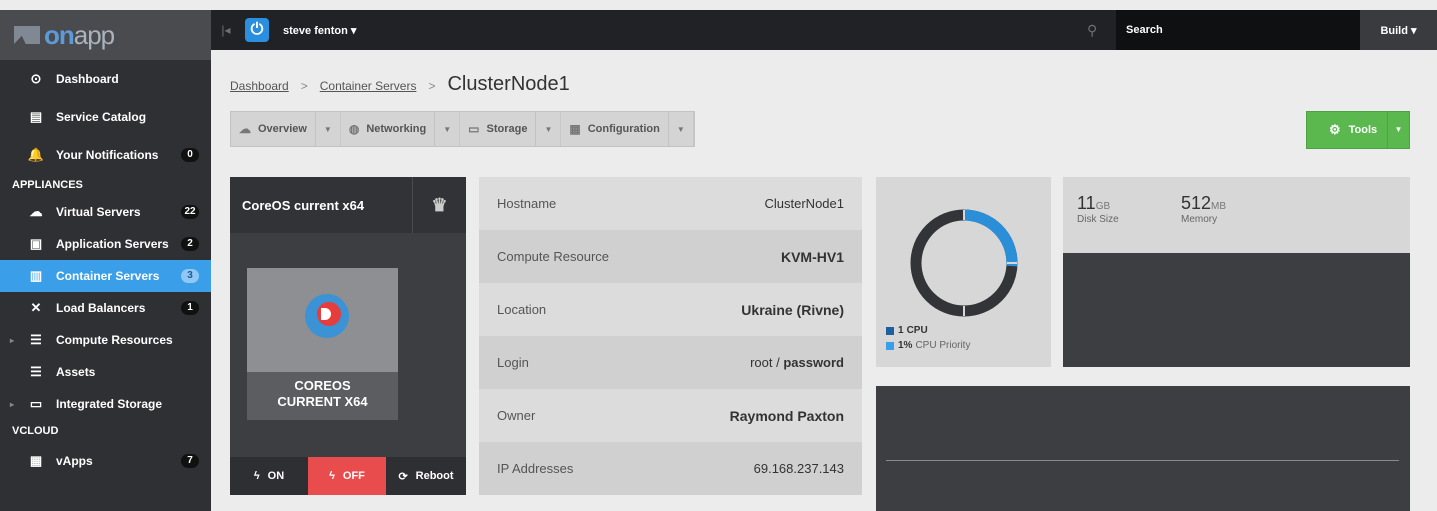 The width and height of the screenshot is (1437, 511). I want to click on power-off-button: ϟ OFF, so click(347, 476).